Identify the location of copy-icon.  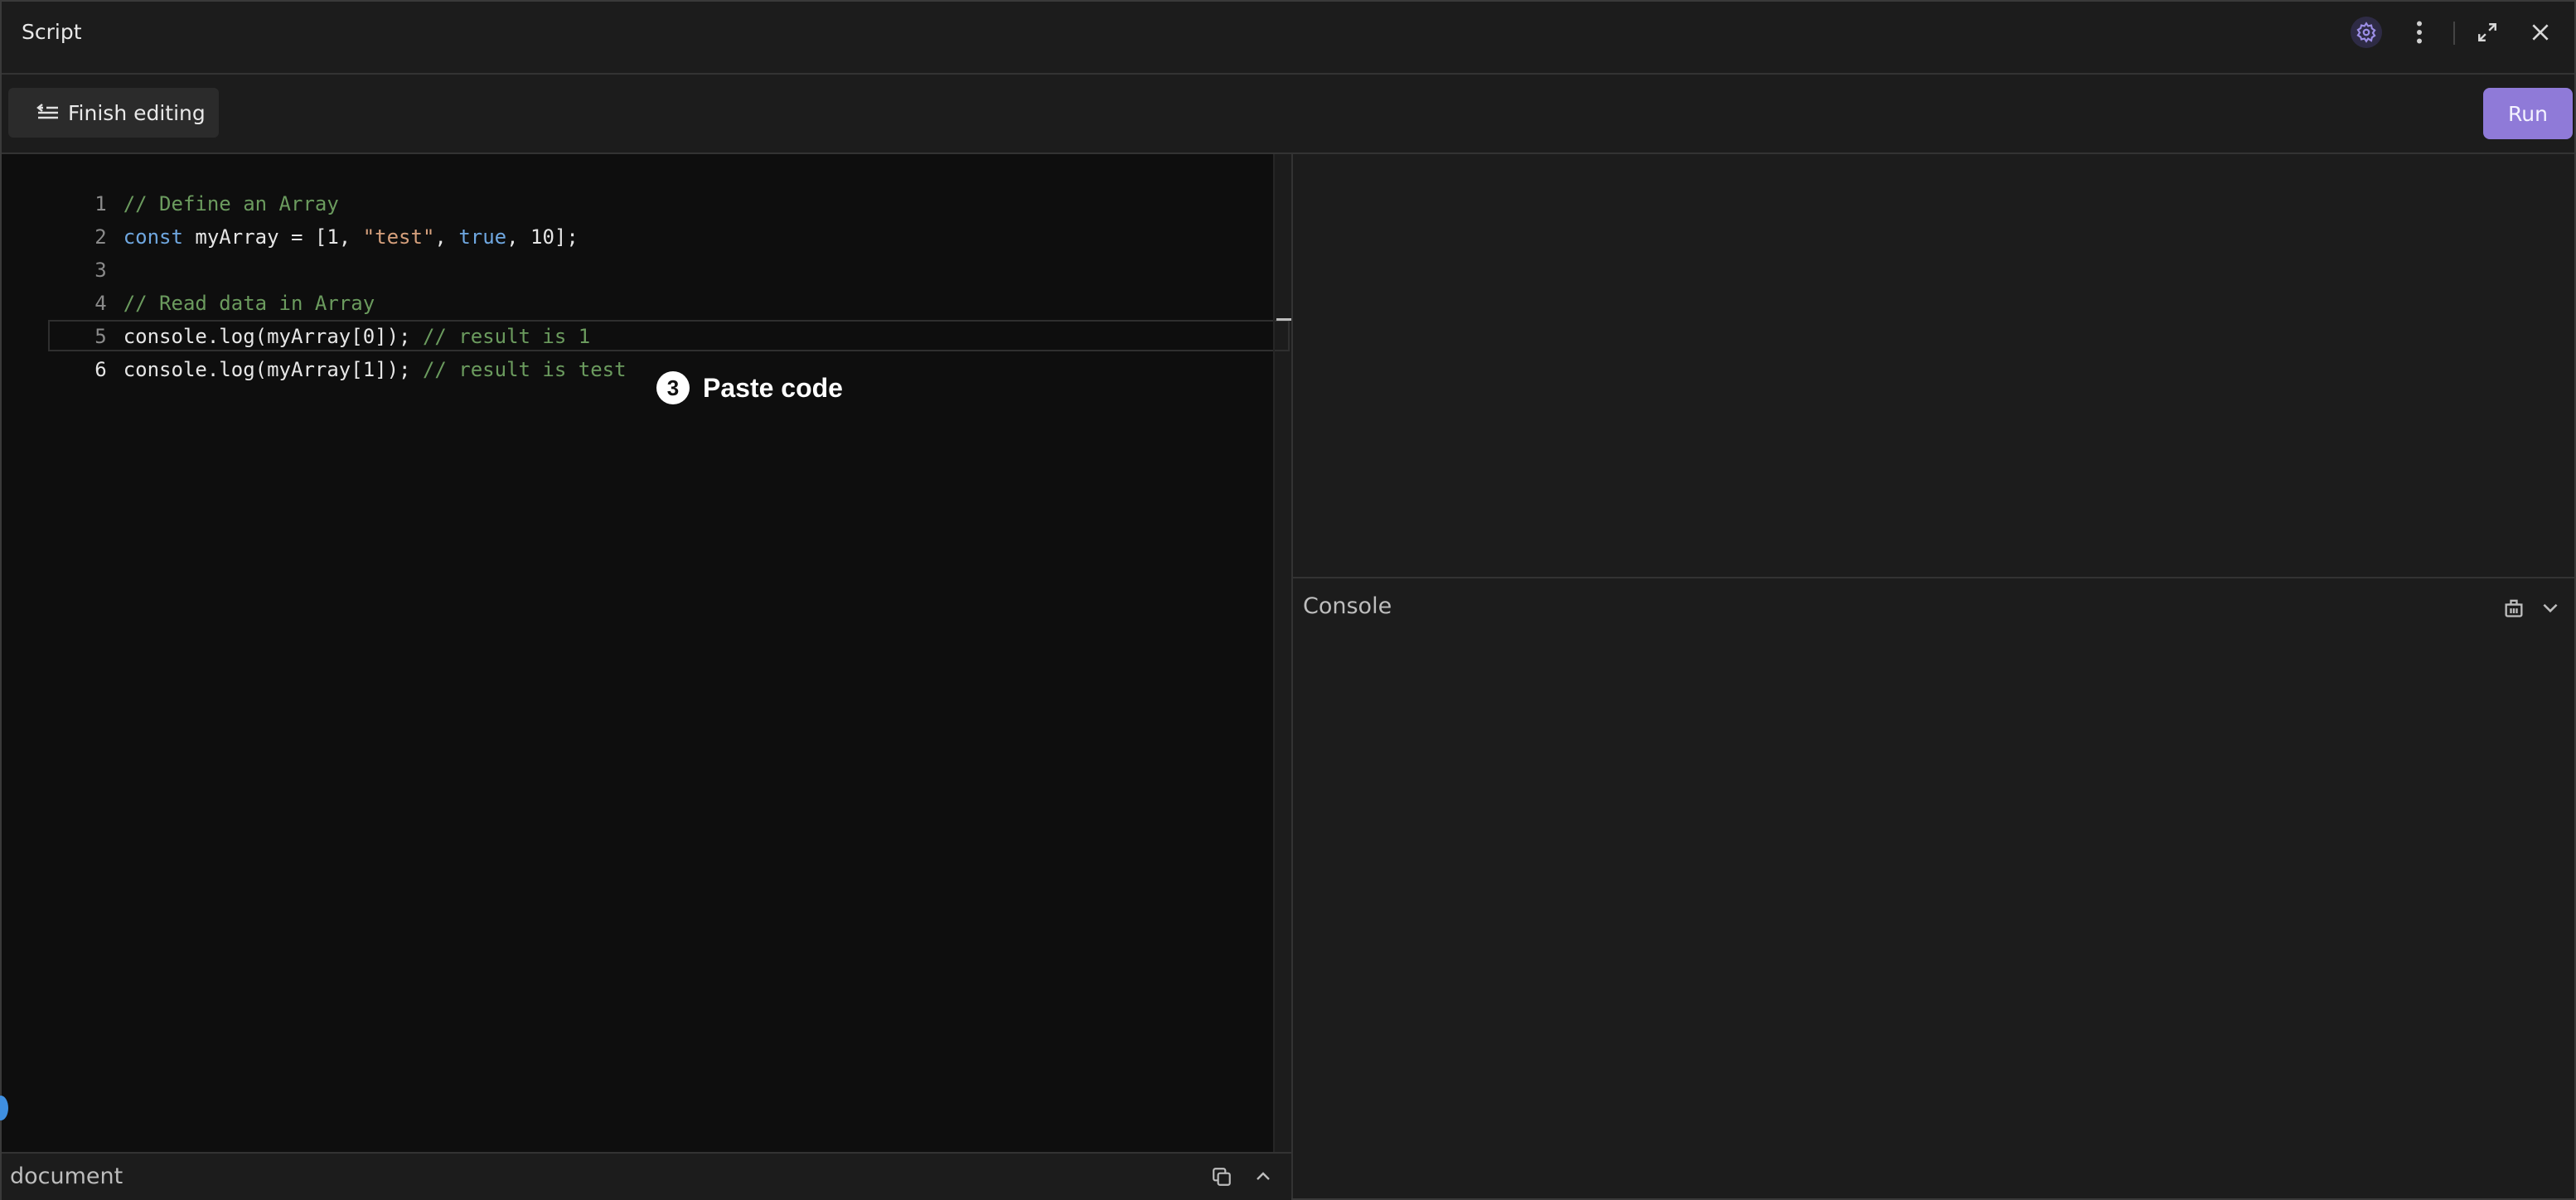
(1221, 1177).